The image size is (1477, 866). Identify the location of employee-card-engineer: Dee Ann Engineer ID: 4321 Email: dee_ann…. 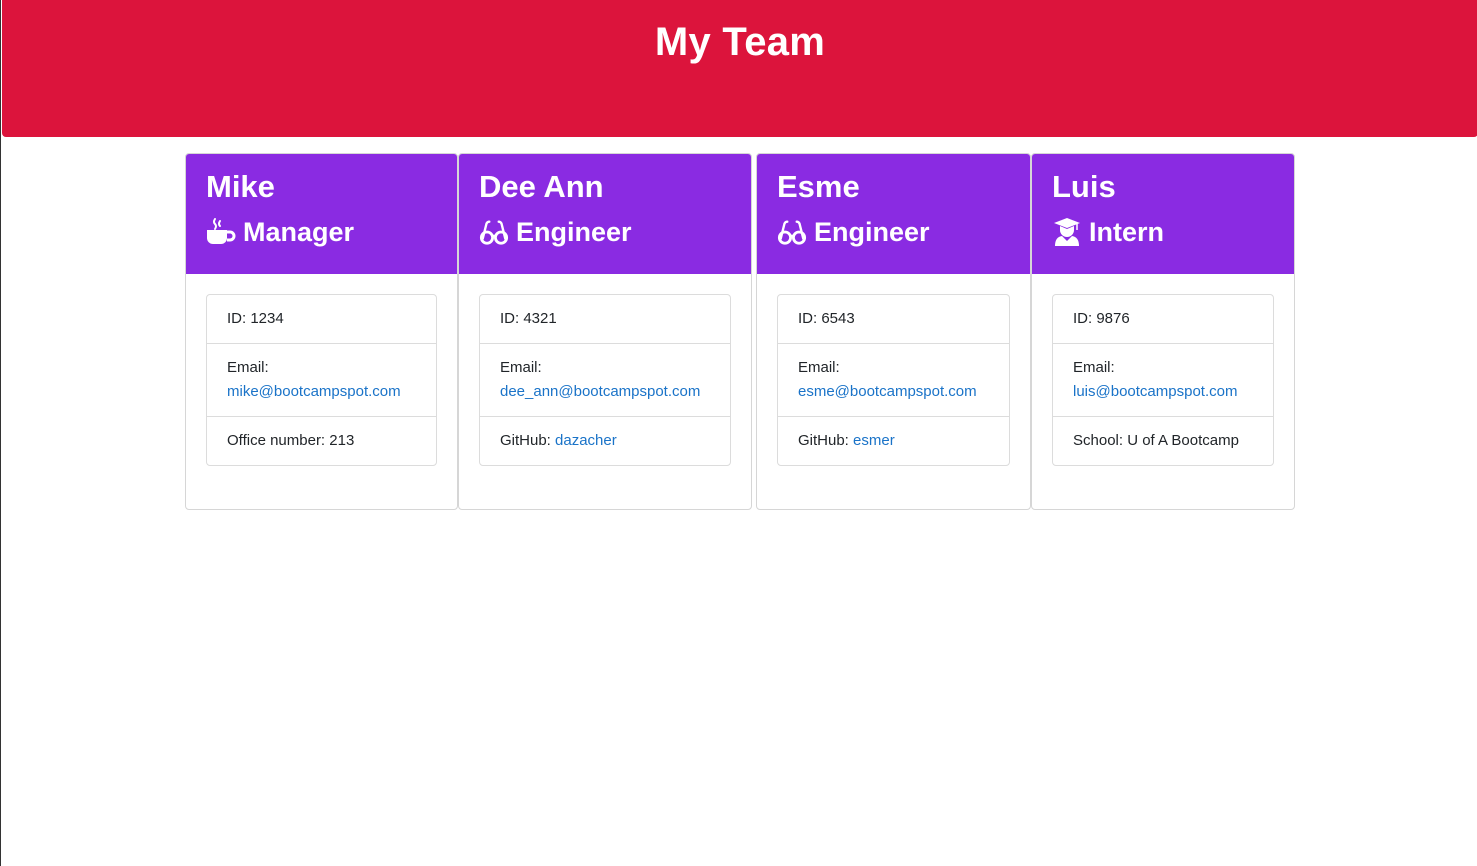
(605, 331).